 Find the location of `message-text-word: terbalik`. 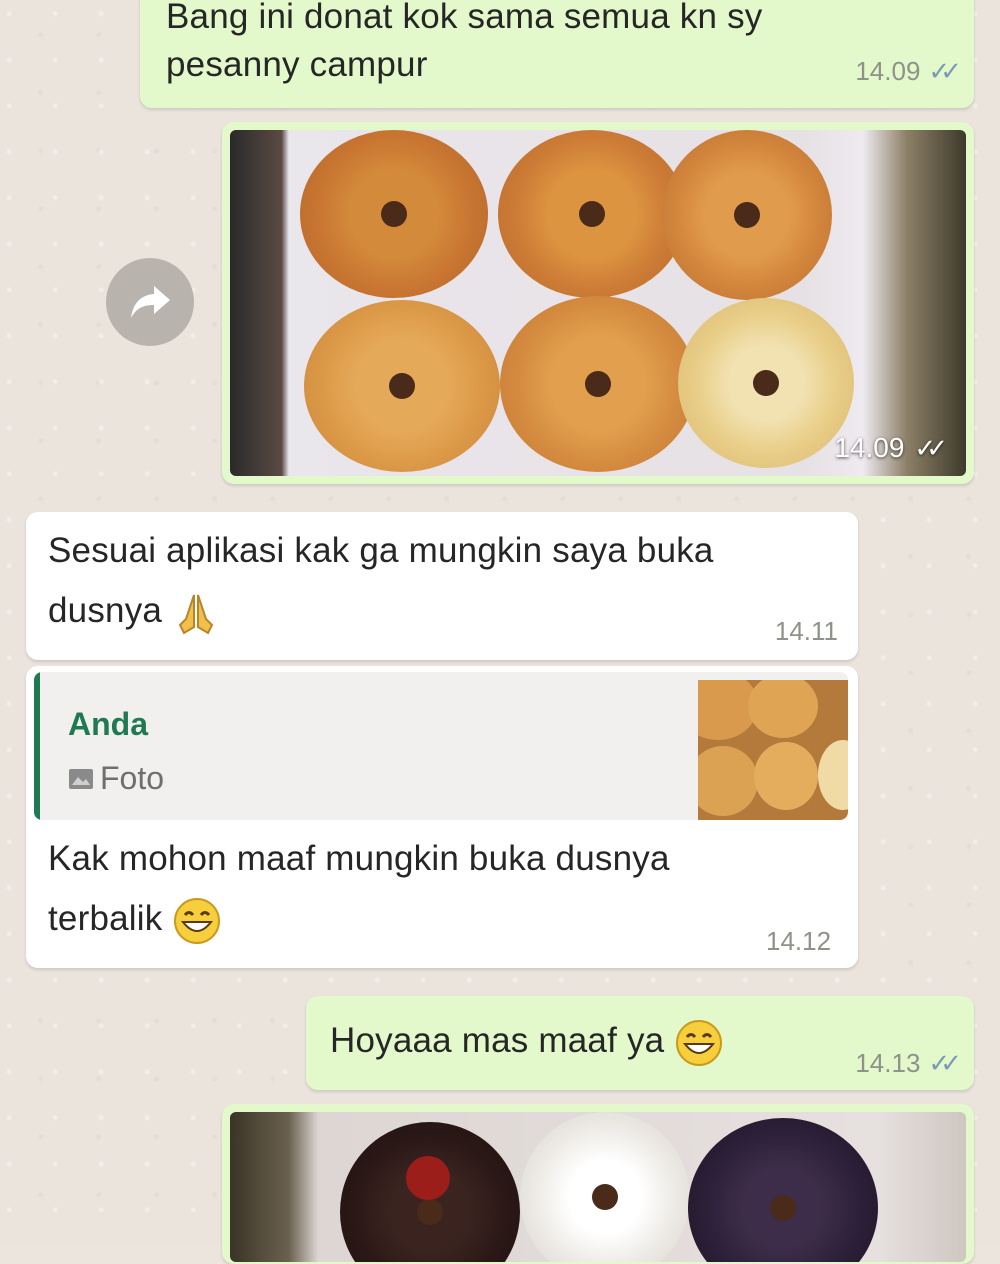

message-text-word: terbalik is located at coordinates (105, 918).